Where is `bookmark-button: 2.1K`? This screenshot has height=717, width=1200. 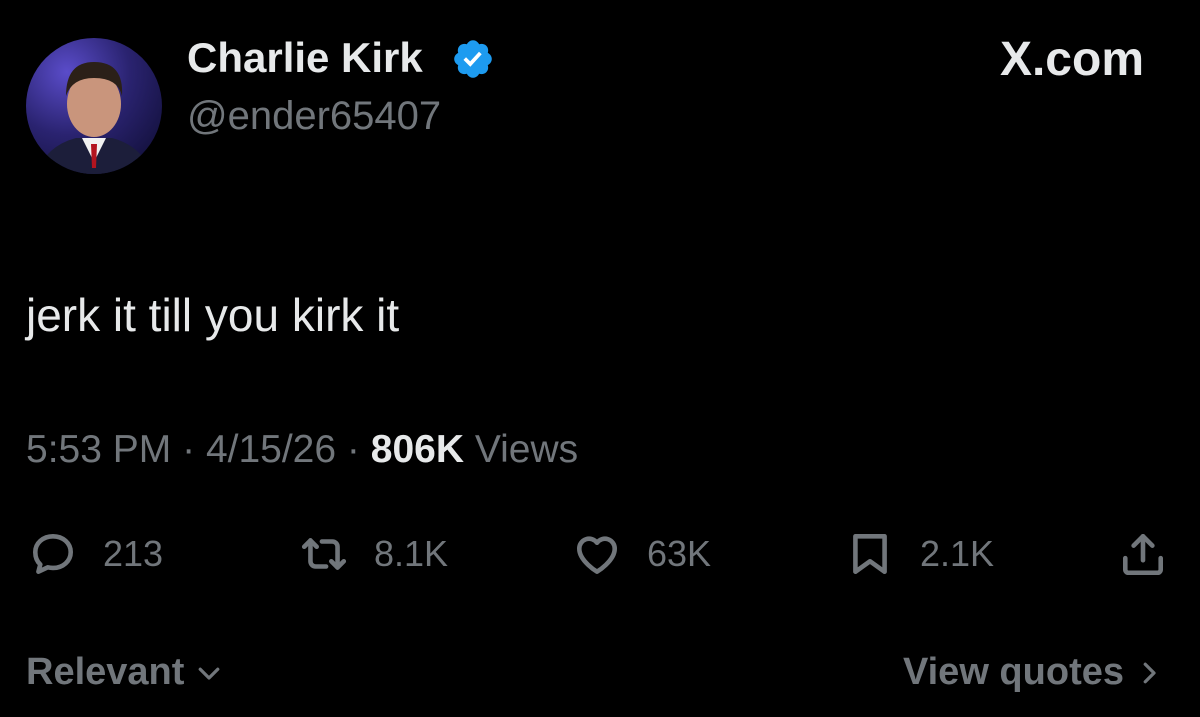 bookmark-button: 2.1K is located at coordinates (919, 554).